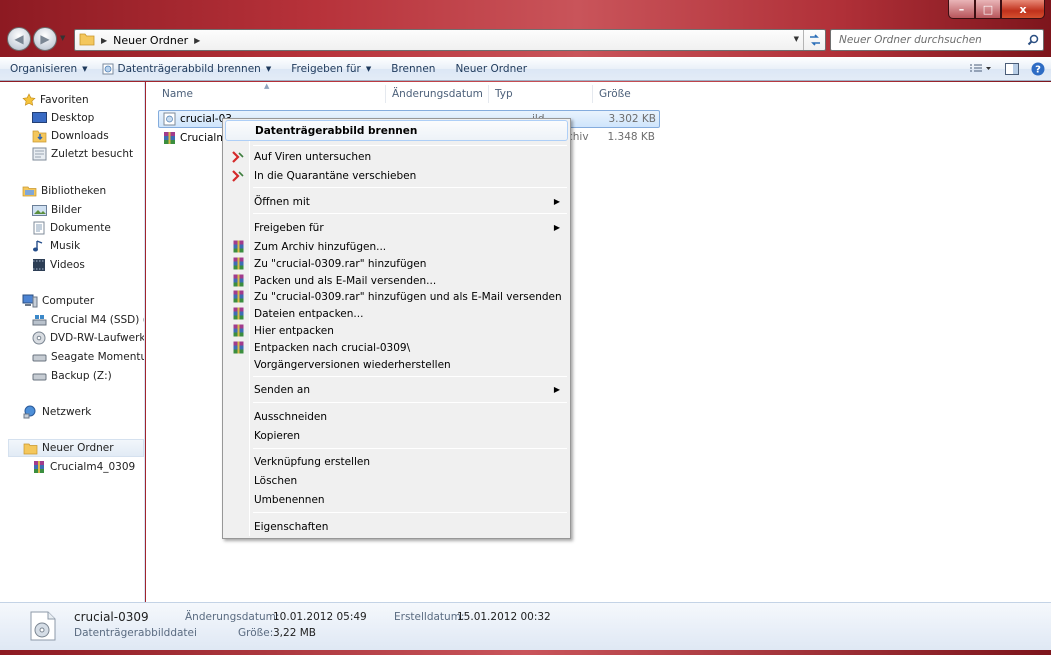 The width and height of the screenshot is (1051, 655). I want to click on menu-item-share-with: Freigeben für ▶, so click(396, 227).